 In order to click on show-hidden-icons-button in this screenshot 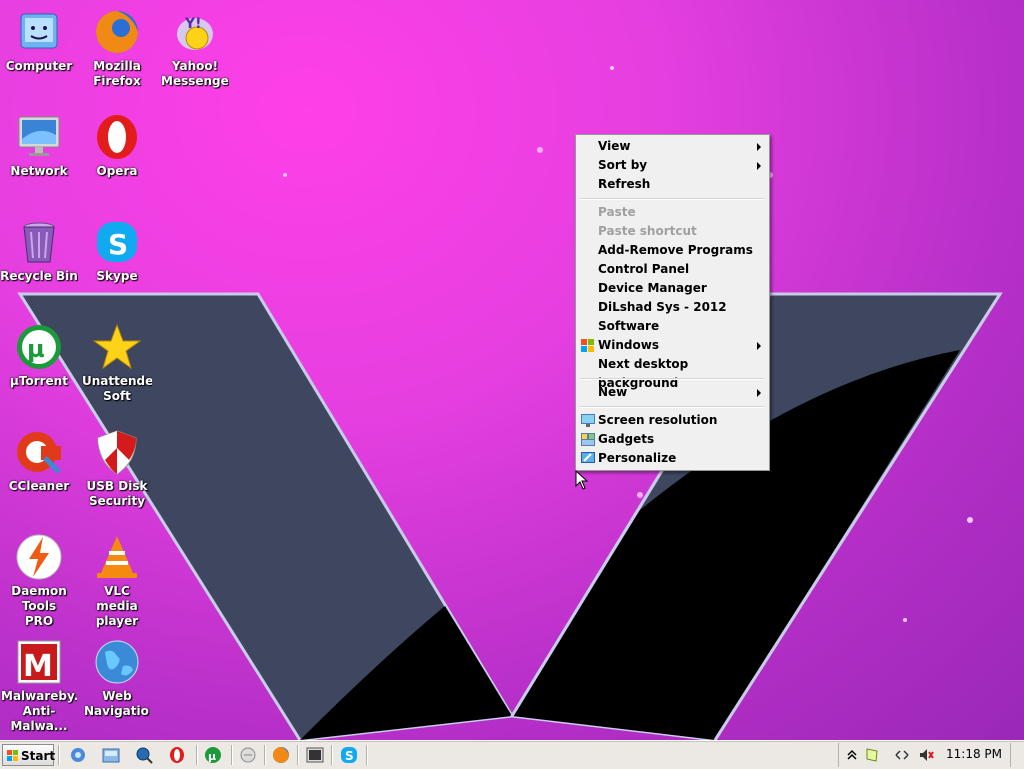, I will do `click(852, 755)`.